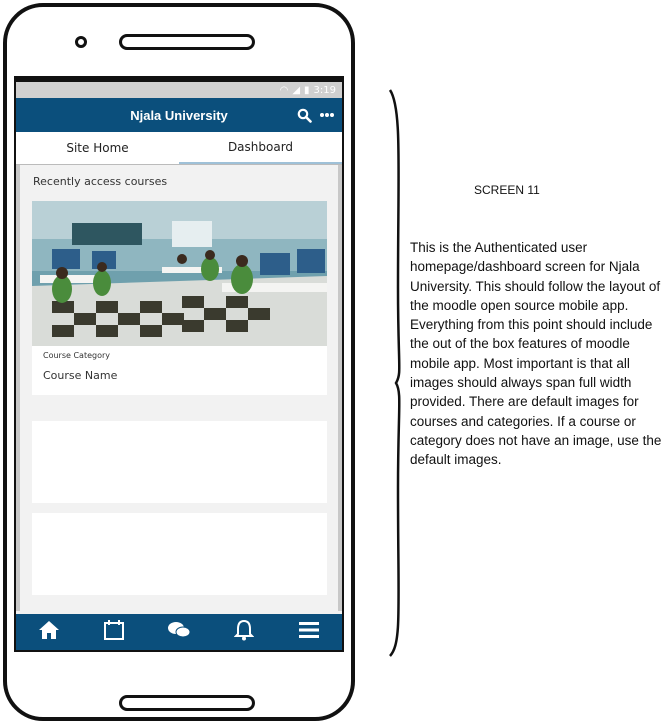 Image resolution: width=668 pixels, height=725 pixels. I want to click on menu-icon, so click(309, 632).